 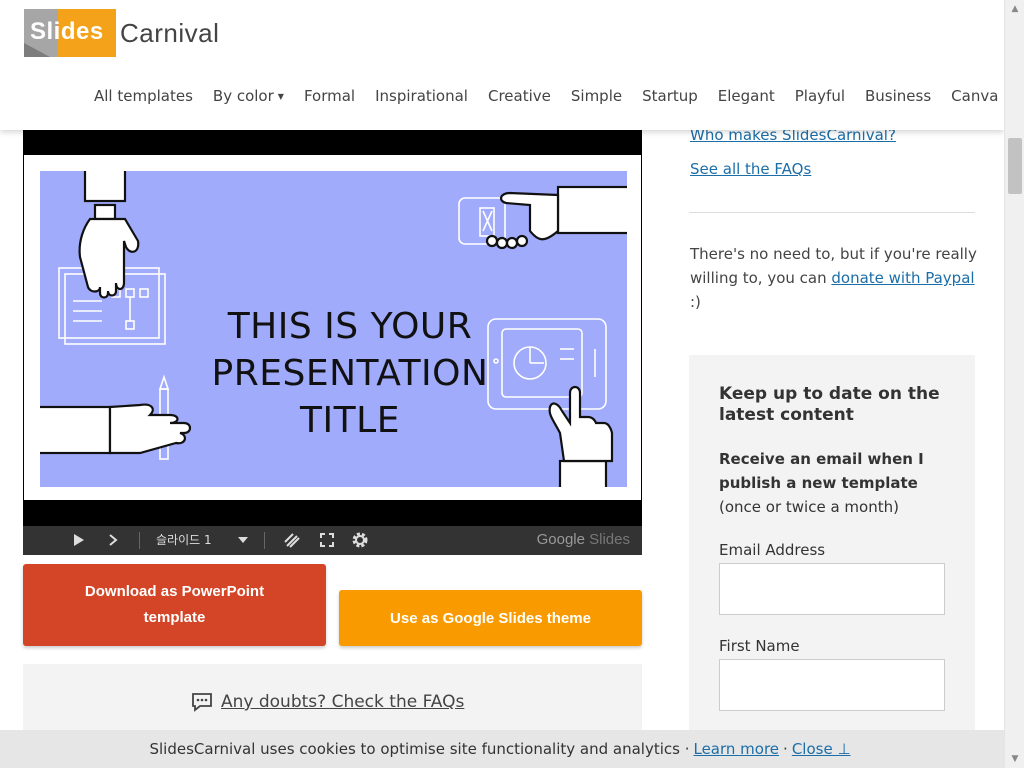 What do you see at coordinates (902, 278) in the screenshot?
I see `donate-paypal-link: donate with Paypal` at bounding box center [902, 278].